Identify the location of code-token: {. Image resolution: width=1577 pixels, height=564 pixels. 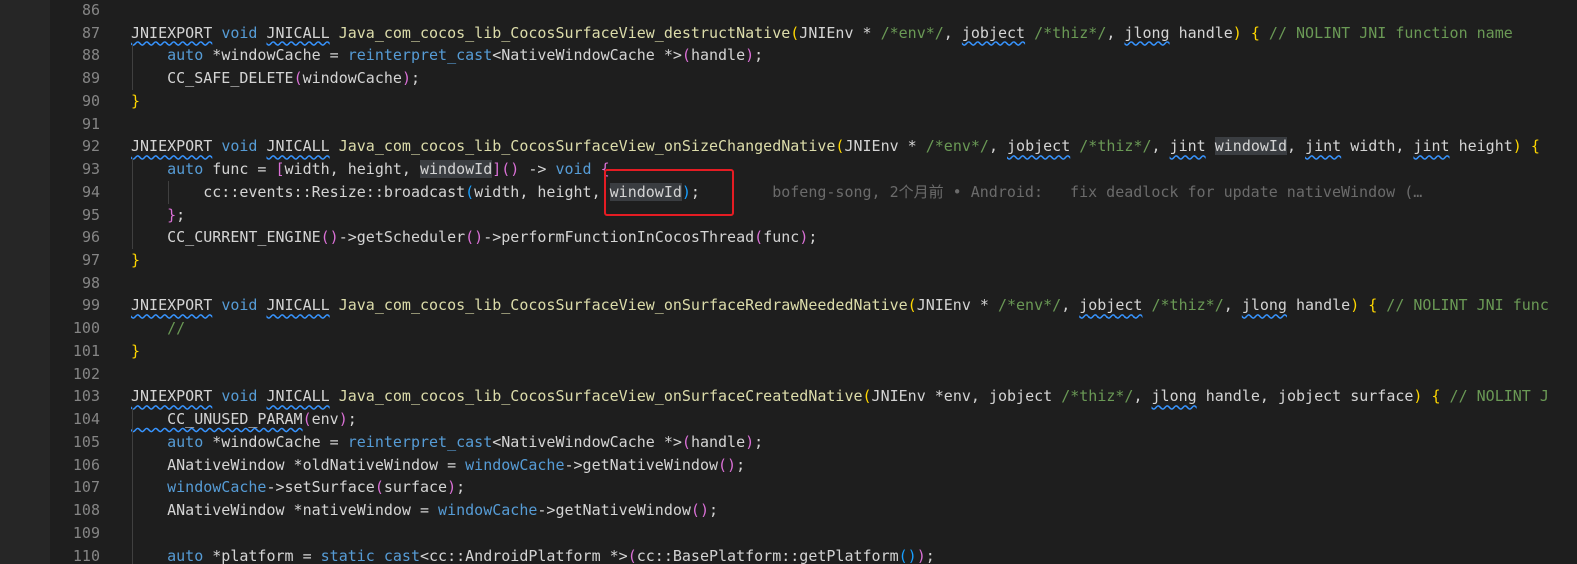
(1535, 146).